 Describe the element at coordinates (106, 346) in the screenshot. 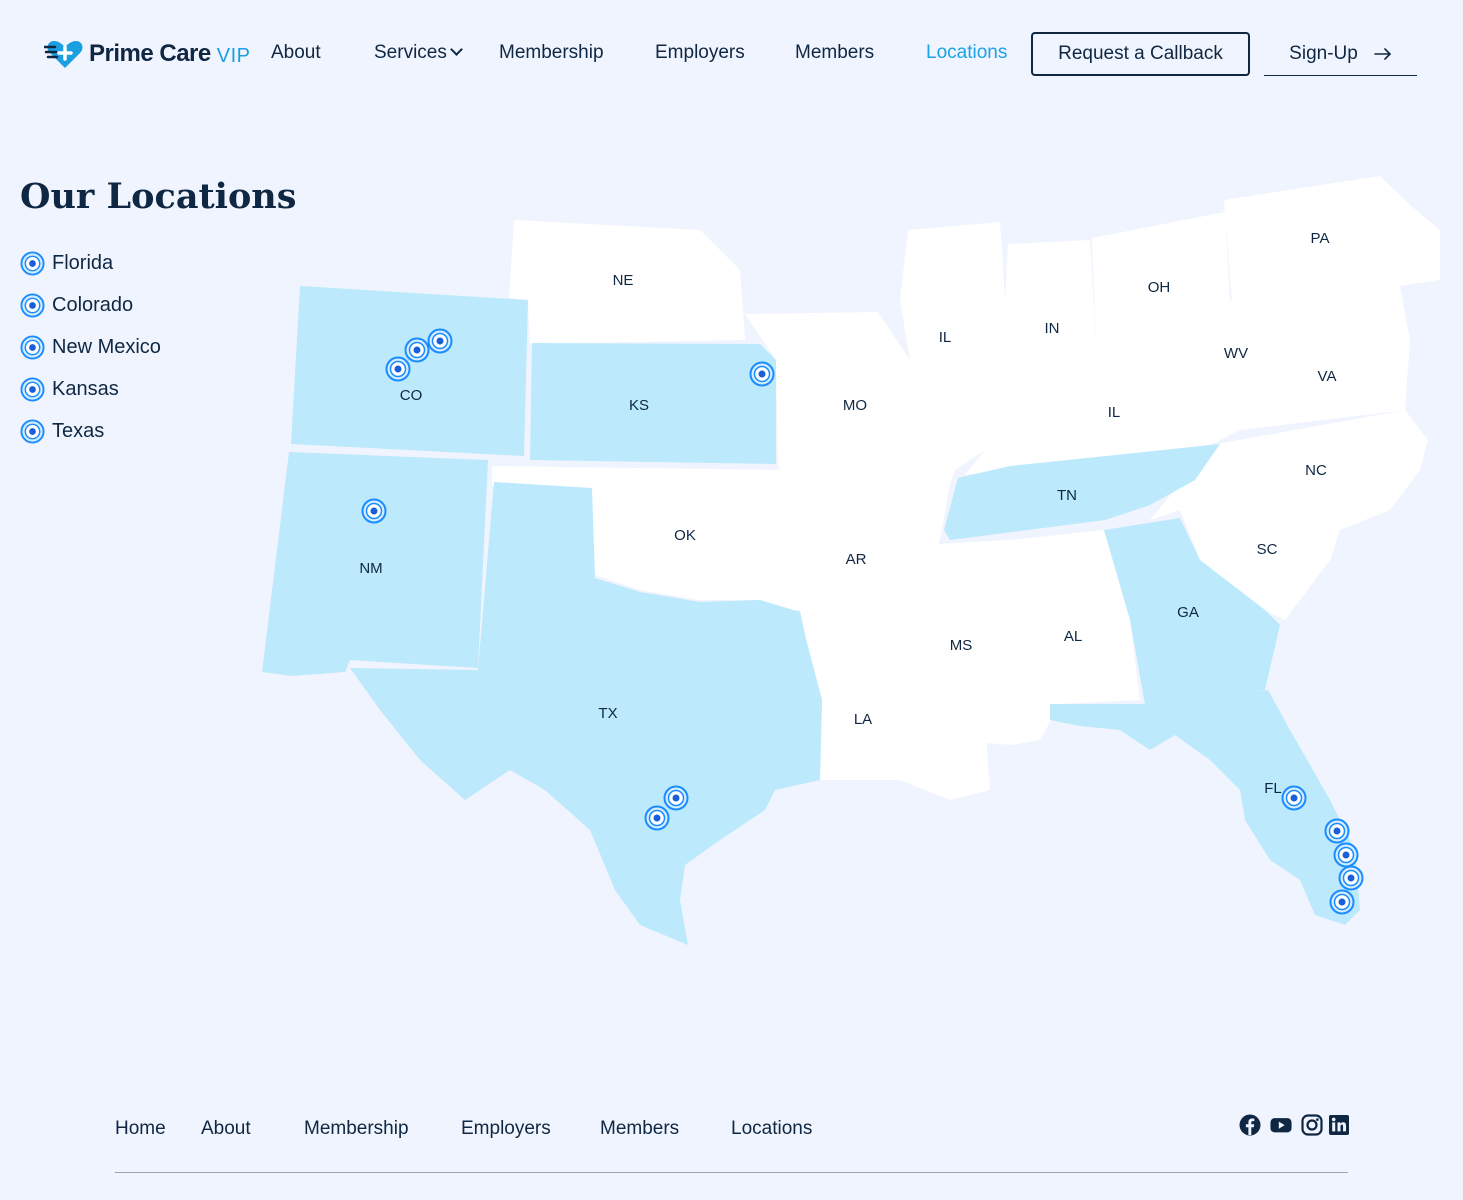

I see `location-label: New Mexico` at that location.